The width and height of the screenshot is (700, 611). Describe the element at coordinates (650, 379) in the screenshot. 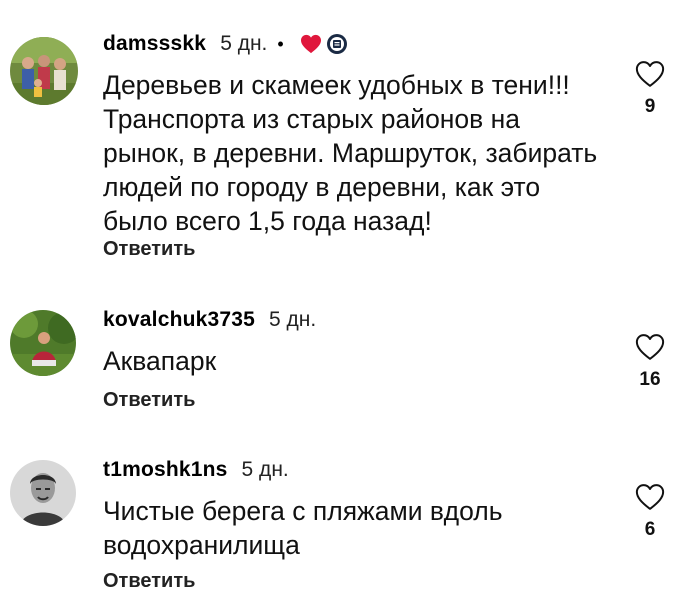

I see `like-count: 16` at that location.